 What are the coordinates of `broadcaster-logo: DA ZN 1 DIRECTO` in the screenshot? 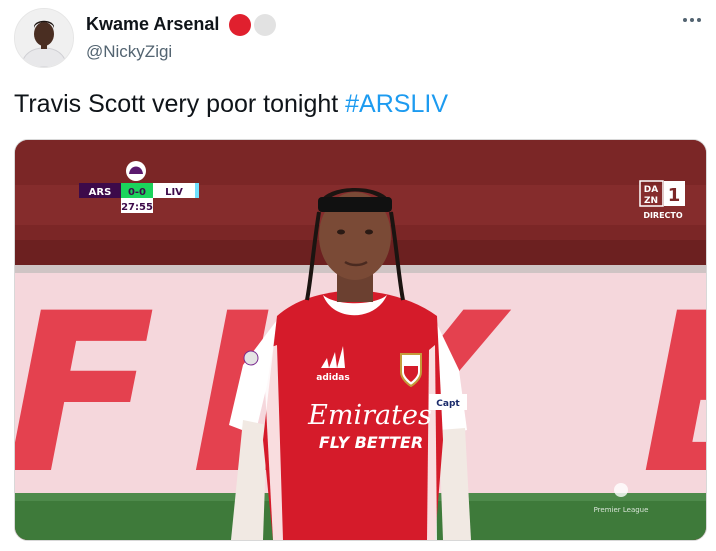 It's located at (662, 200).